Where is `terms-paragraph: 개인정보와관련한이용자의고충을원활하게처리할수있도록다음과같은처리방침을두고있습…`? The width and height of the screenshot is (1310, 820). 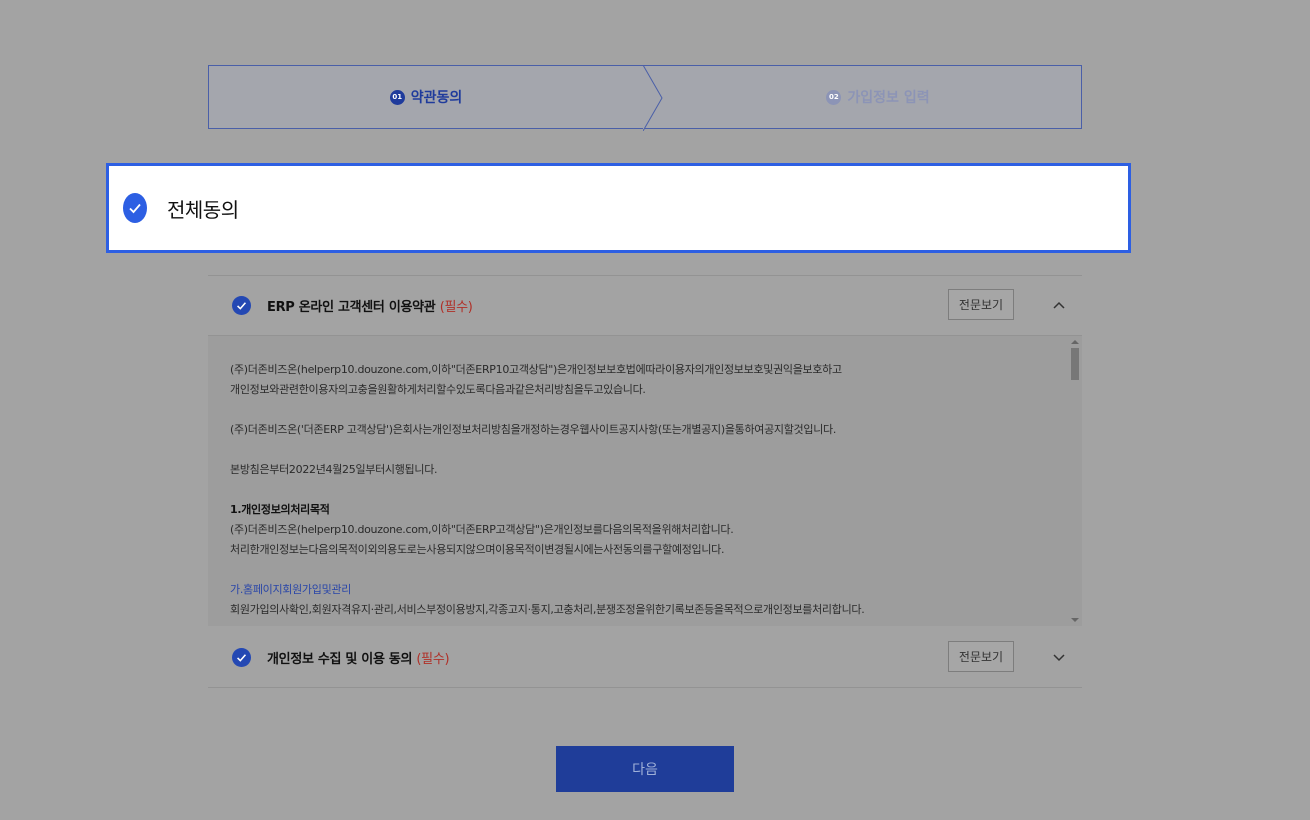
terms-paragraph: 개인정보와관련한이용자의고충을원활하게처리할수있도록다음과같은처리방침을두고있습… is located at coordinates (438, 389).